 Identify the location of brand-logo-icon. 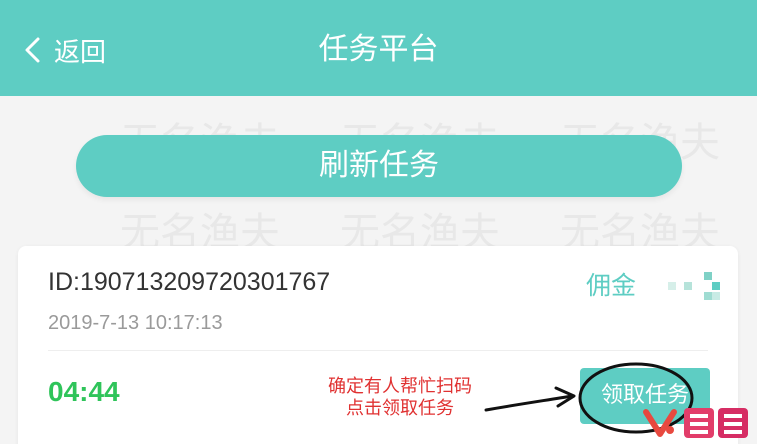
(695, 423).